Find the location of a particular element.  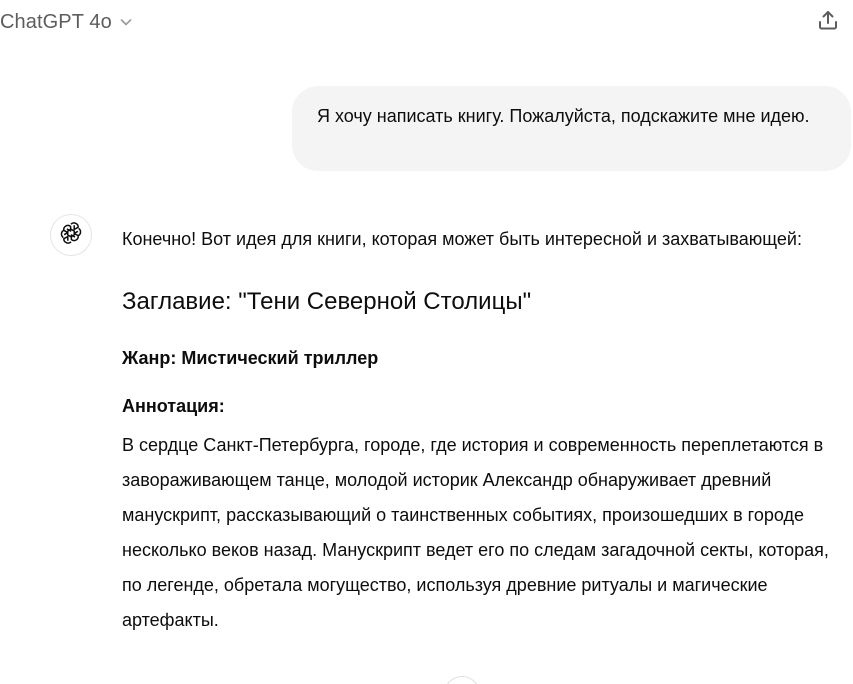

openai-logo-icon is located at coordinates (71, 235).